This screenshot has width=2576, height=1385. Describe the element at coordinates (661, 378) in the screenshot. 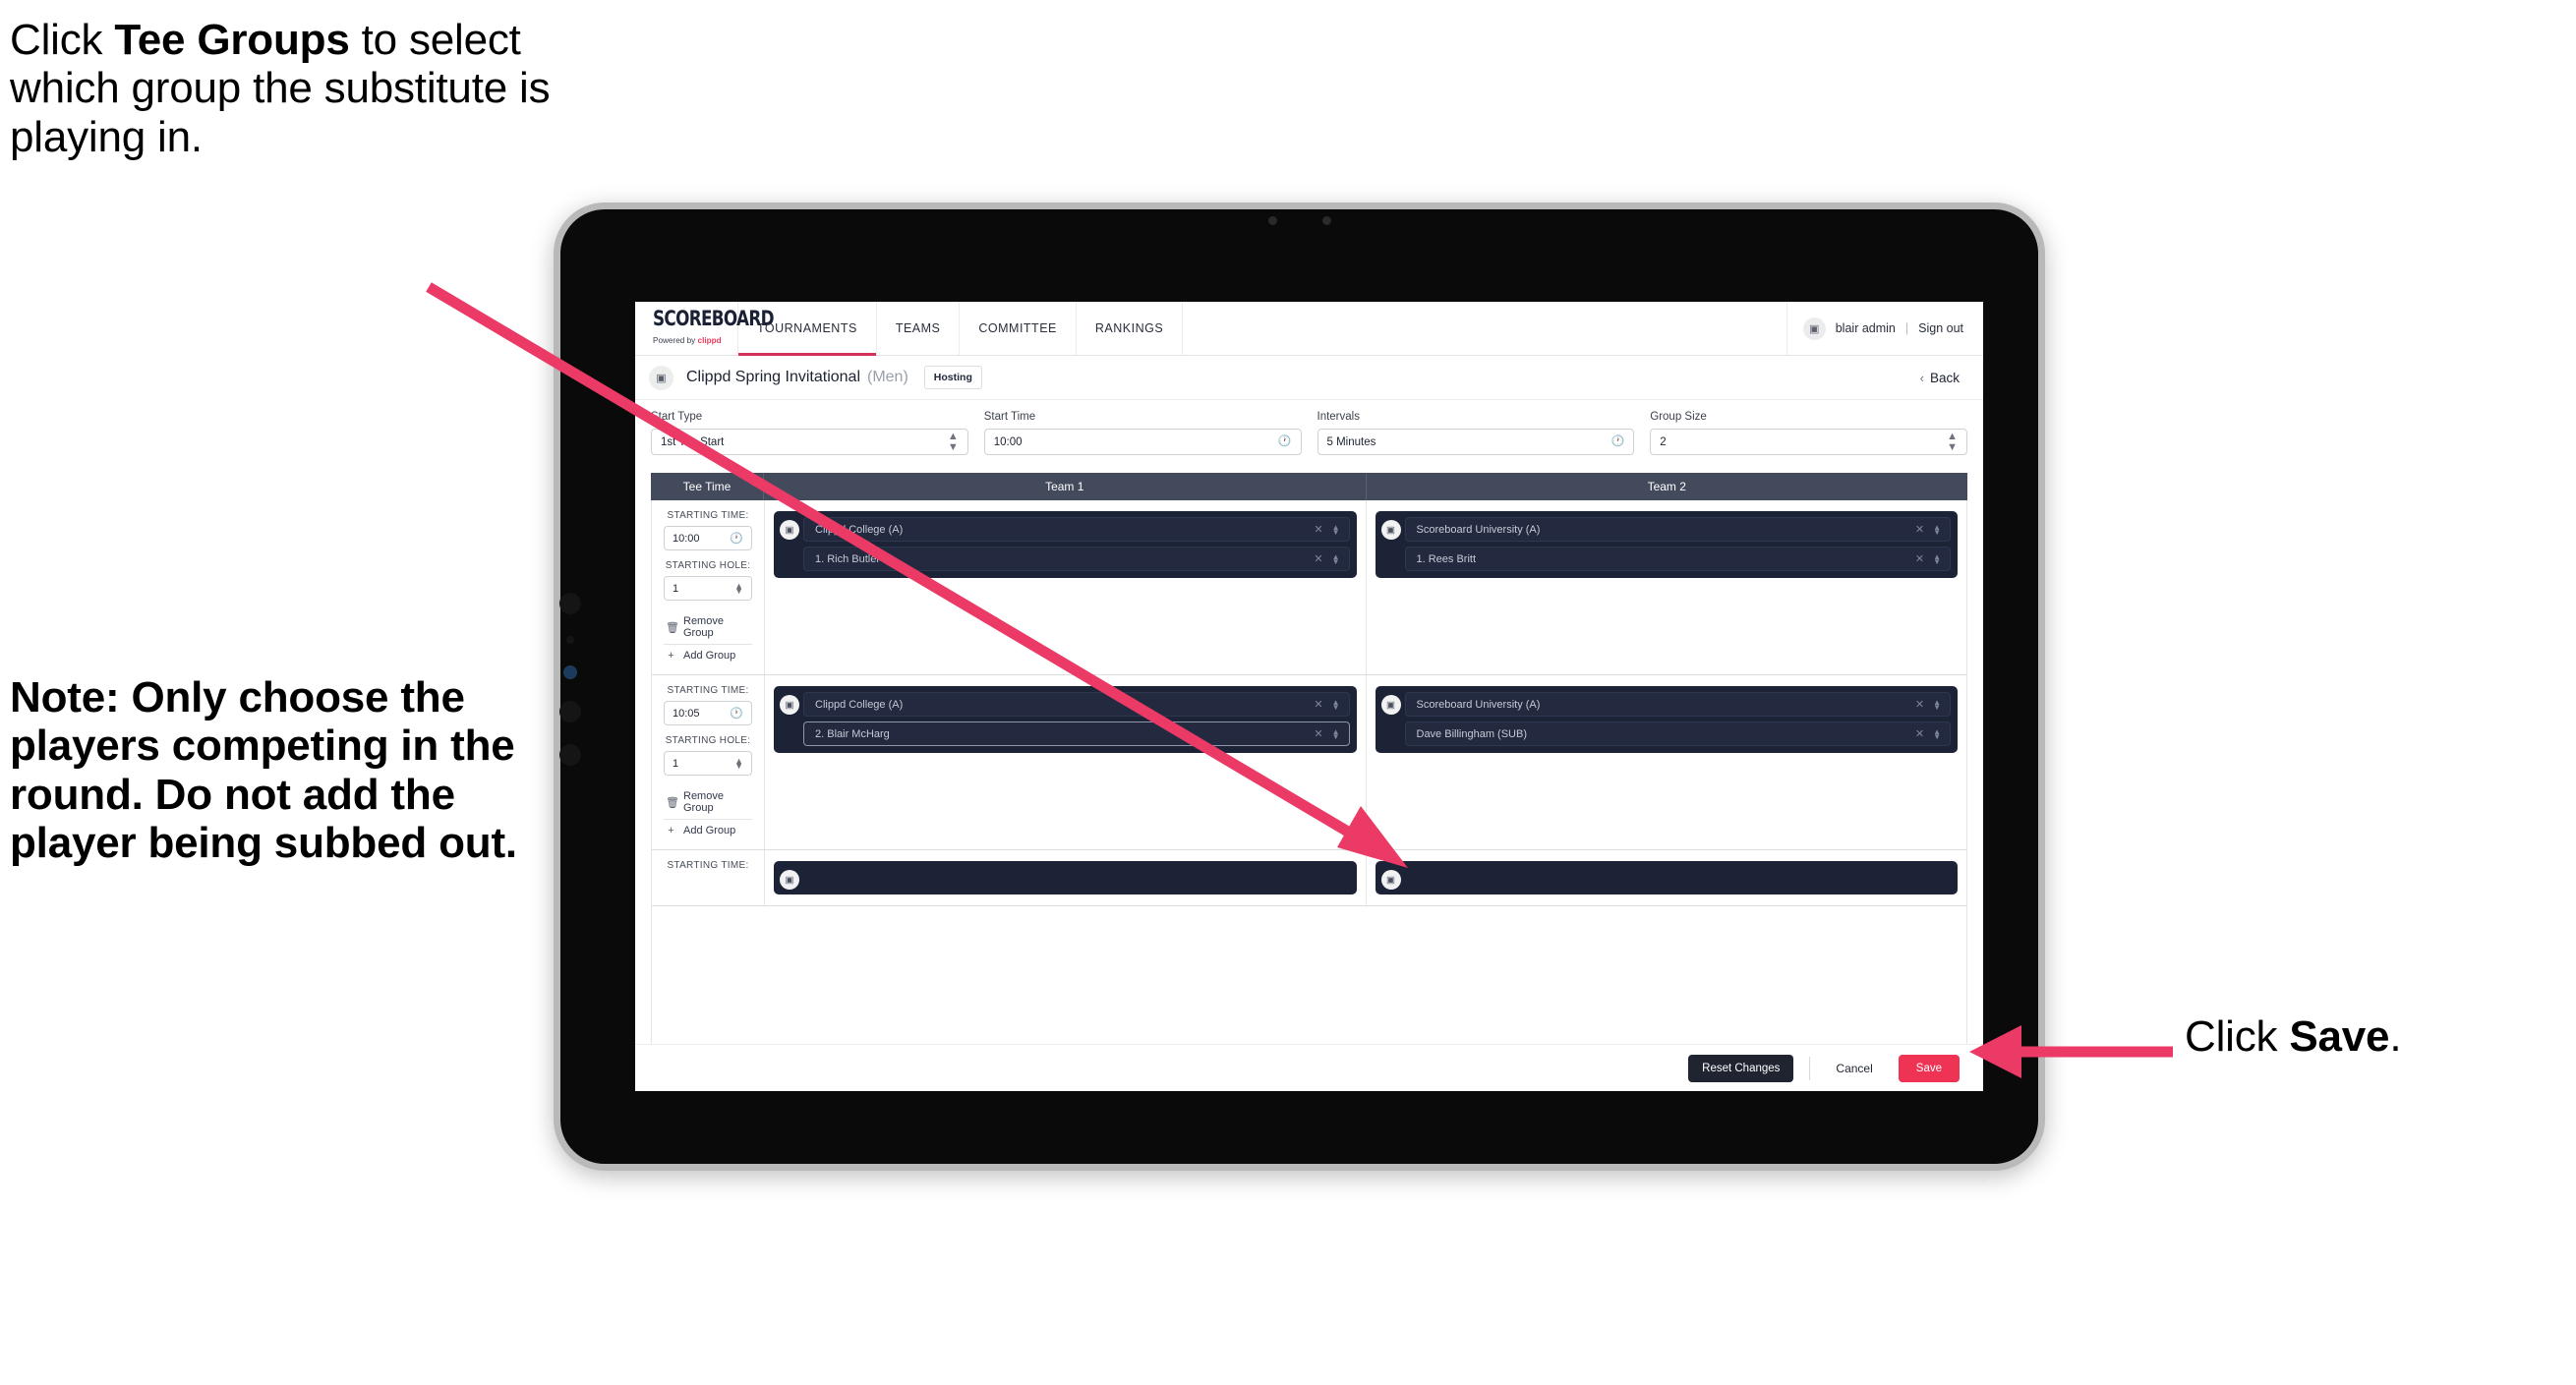

I see `tournament-avatar-icon: ▣` at that location.